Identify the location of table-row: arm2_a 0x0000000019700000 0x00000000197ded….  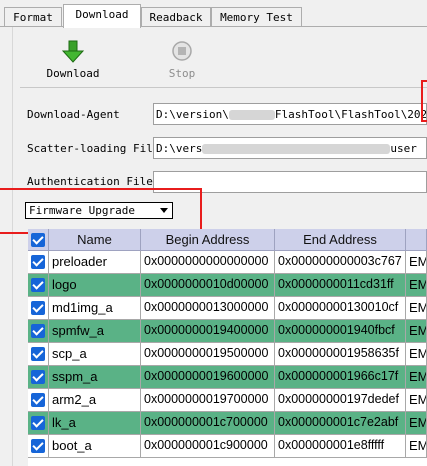
(227, 400).